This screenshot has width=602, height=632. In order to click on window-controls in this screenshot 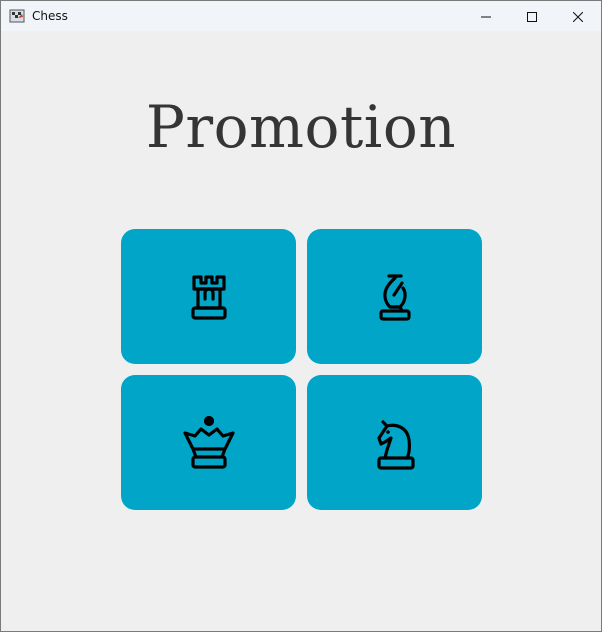, I will do `click(532, 16)`.